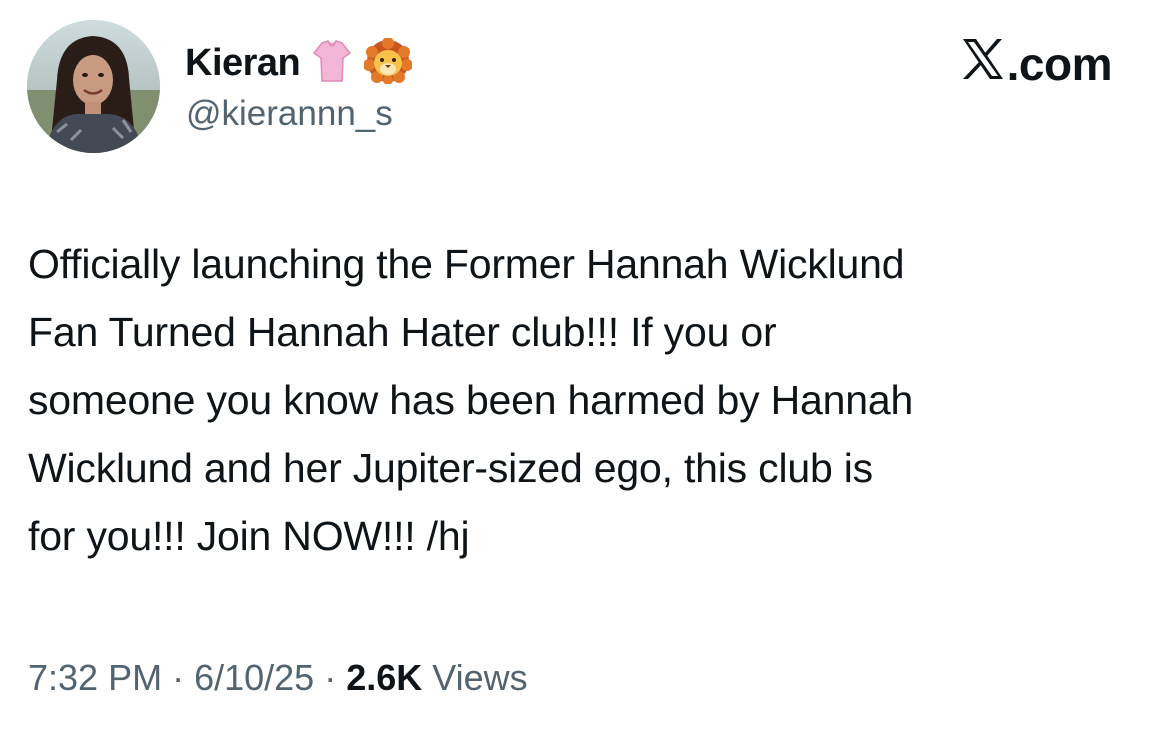 This screenshot has height=746, width=1170. What do you see at coordinates (254, 678) in the screenshot?
I see `tweet-date: 6/10/25` at bounding box center [254, 678].